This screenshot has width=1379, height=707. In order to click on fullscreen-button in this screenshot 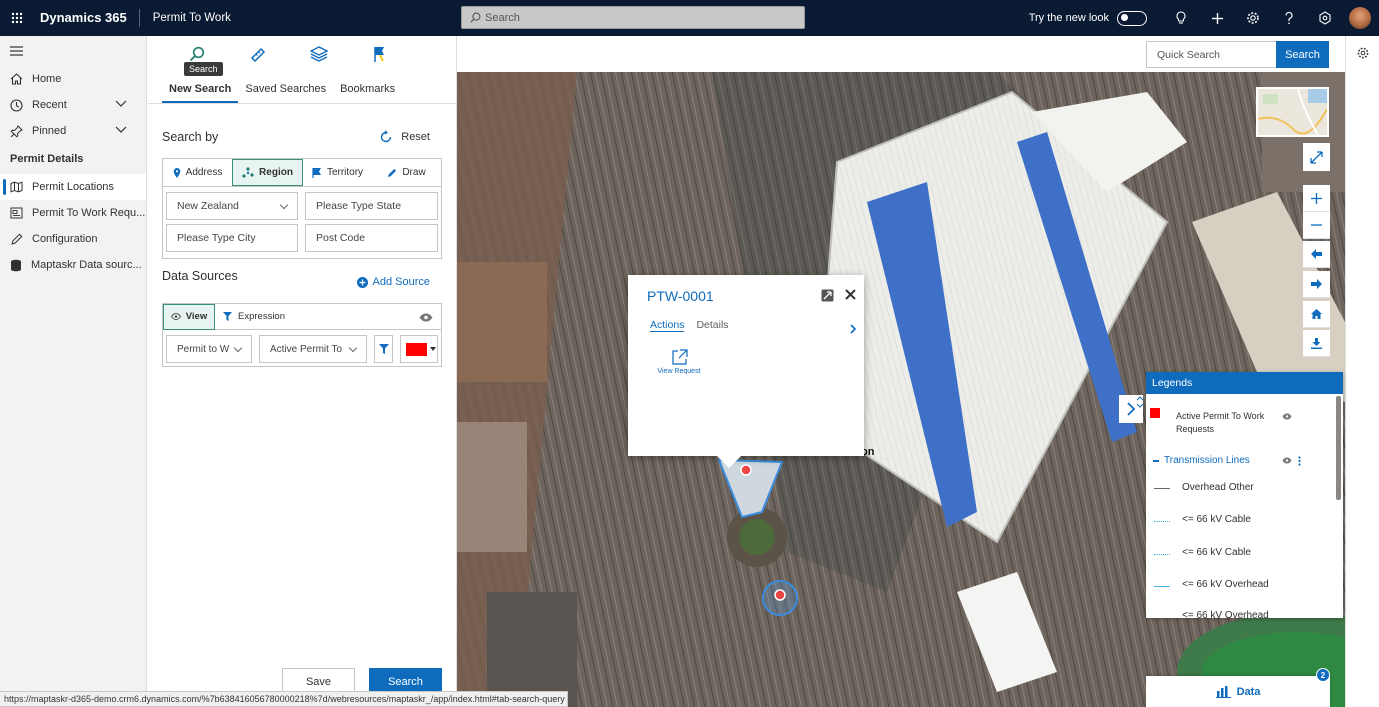, I will do `click(1316, 157)`.